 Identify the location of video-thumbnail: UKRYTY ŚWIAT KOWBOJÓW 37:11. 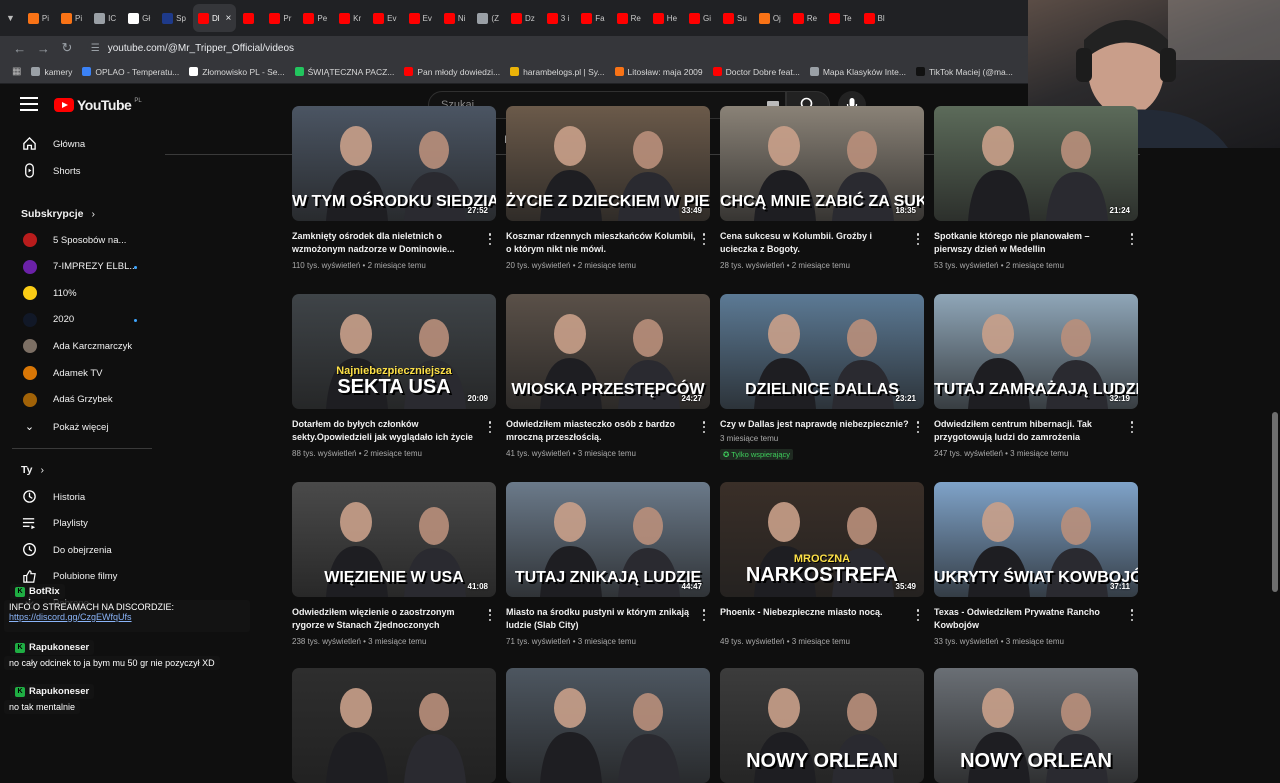
(1036, 539).